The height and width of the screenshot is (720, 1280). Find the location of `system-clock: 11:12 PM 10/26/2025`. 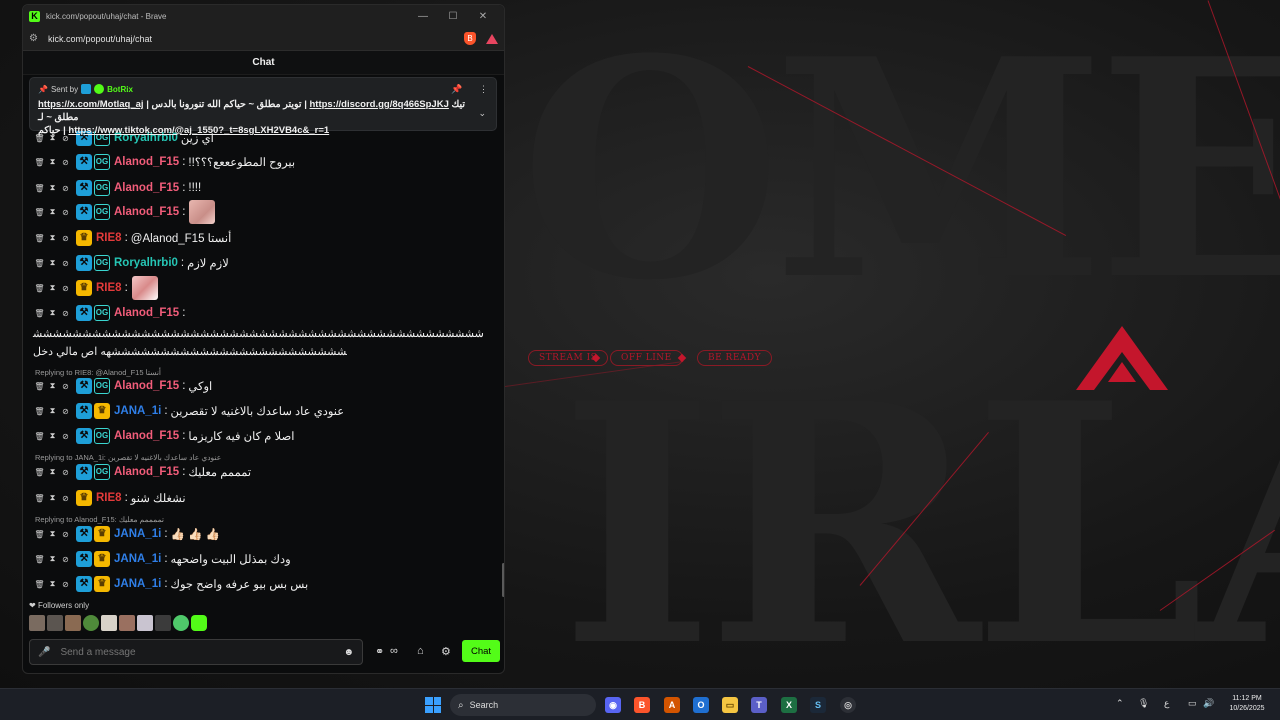

system-clock: 11:12 PM 10/26/2025 is located at coordinates (1247, 704).